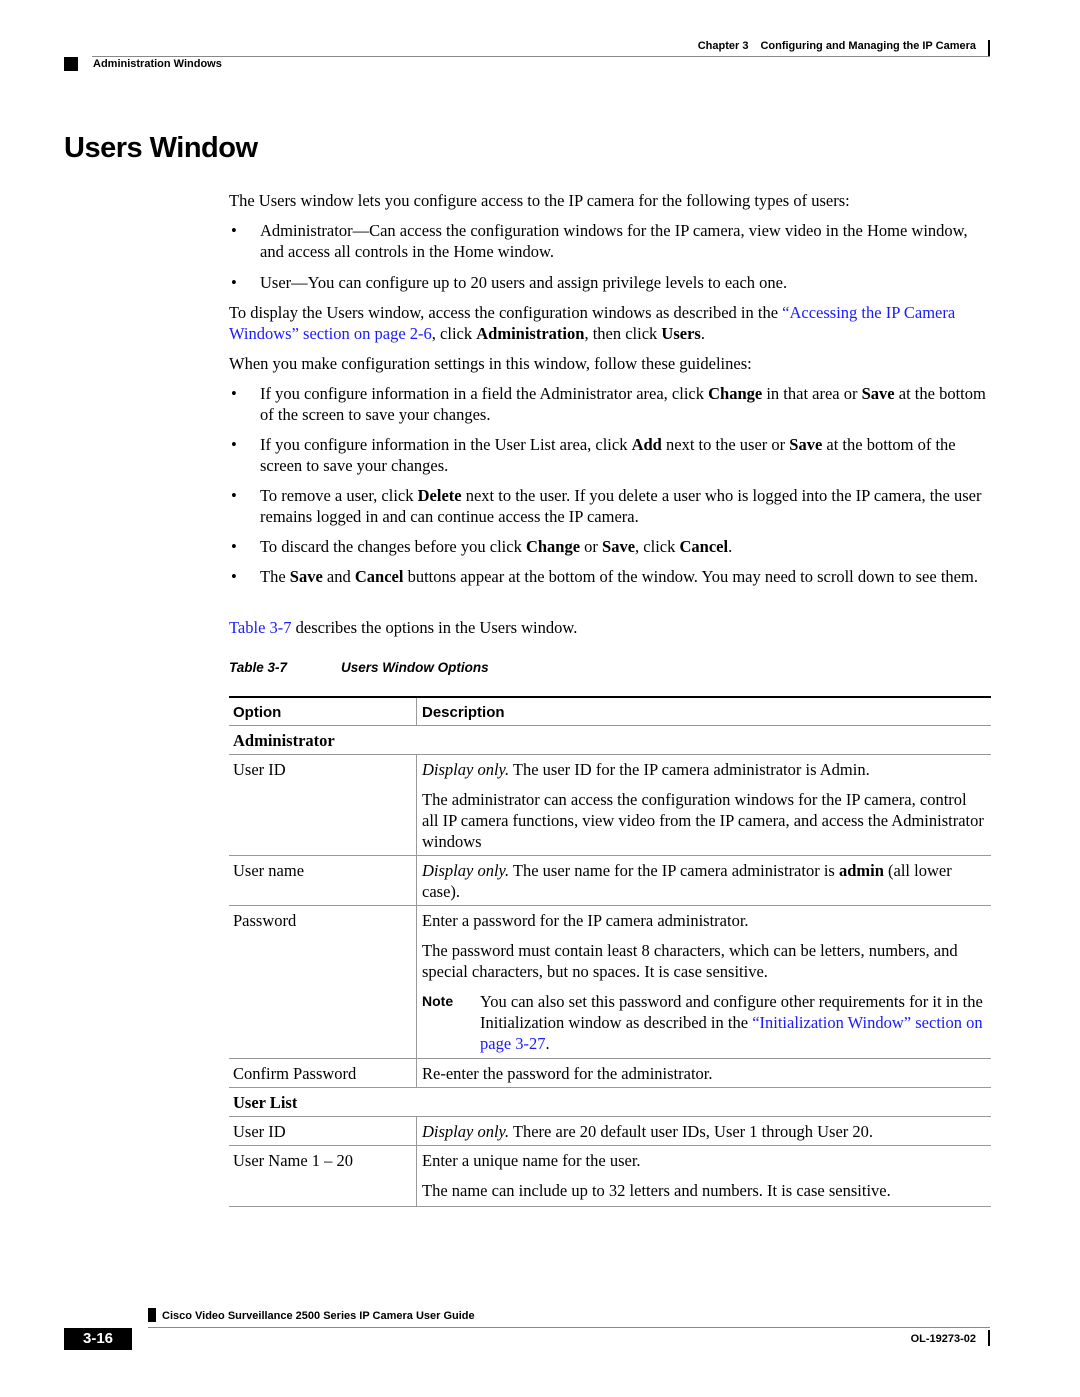 This screenshot has width=1080, height=1397. What do you see at coordinates (723, 46) in the screenshot?
I see `chapter-label: Chapter 3` at bounding box center [723, 46].